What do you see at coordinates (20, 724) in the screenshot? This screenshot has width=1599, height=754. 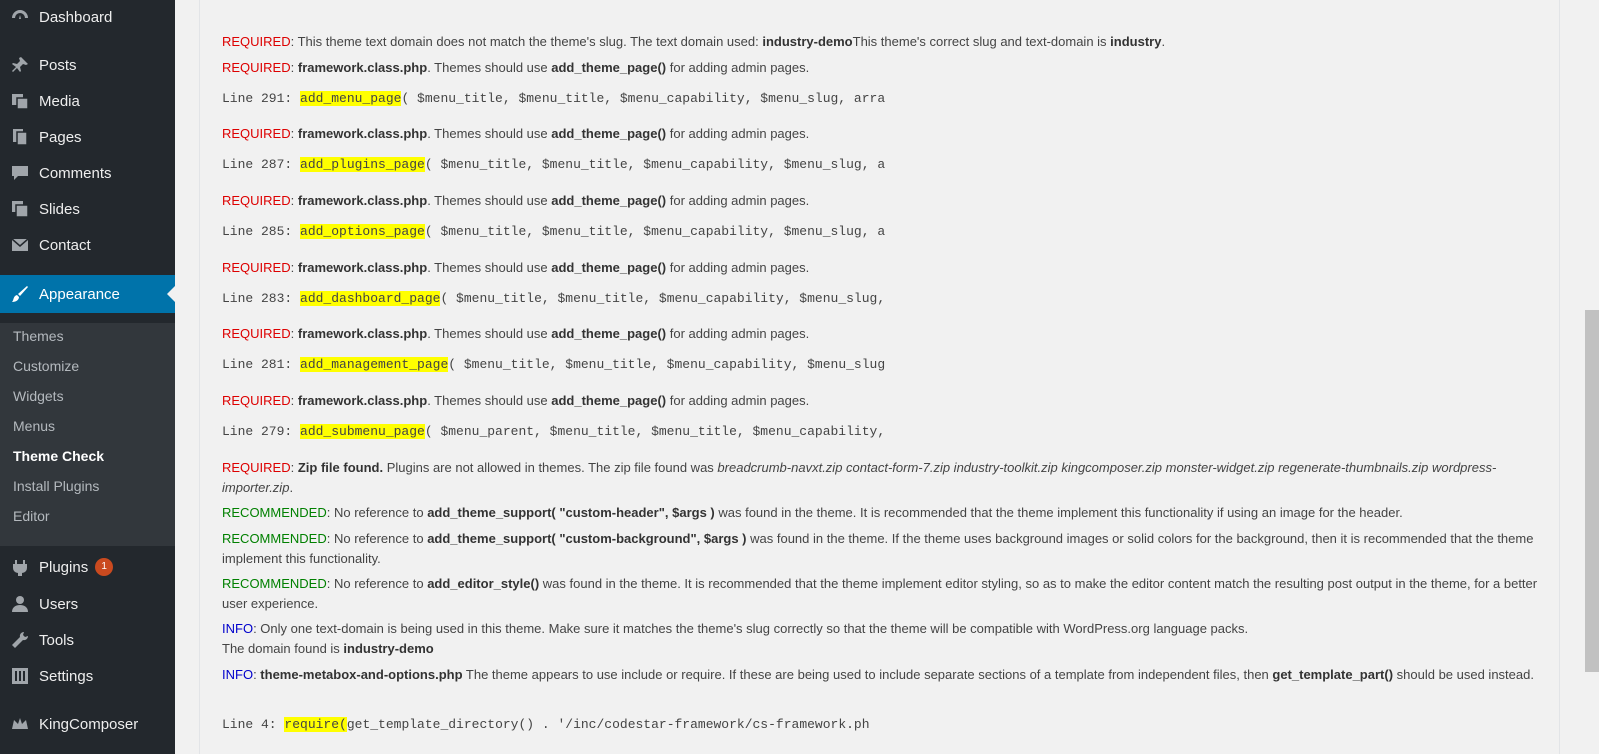 I see `kingcomposer-icon` at bounding box center [20, 724].